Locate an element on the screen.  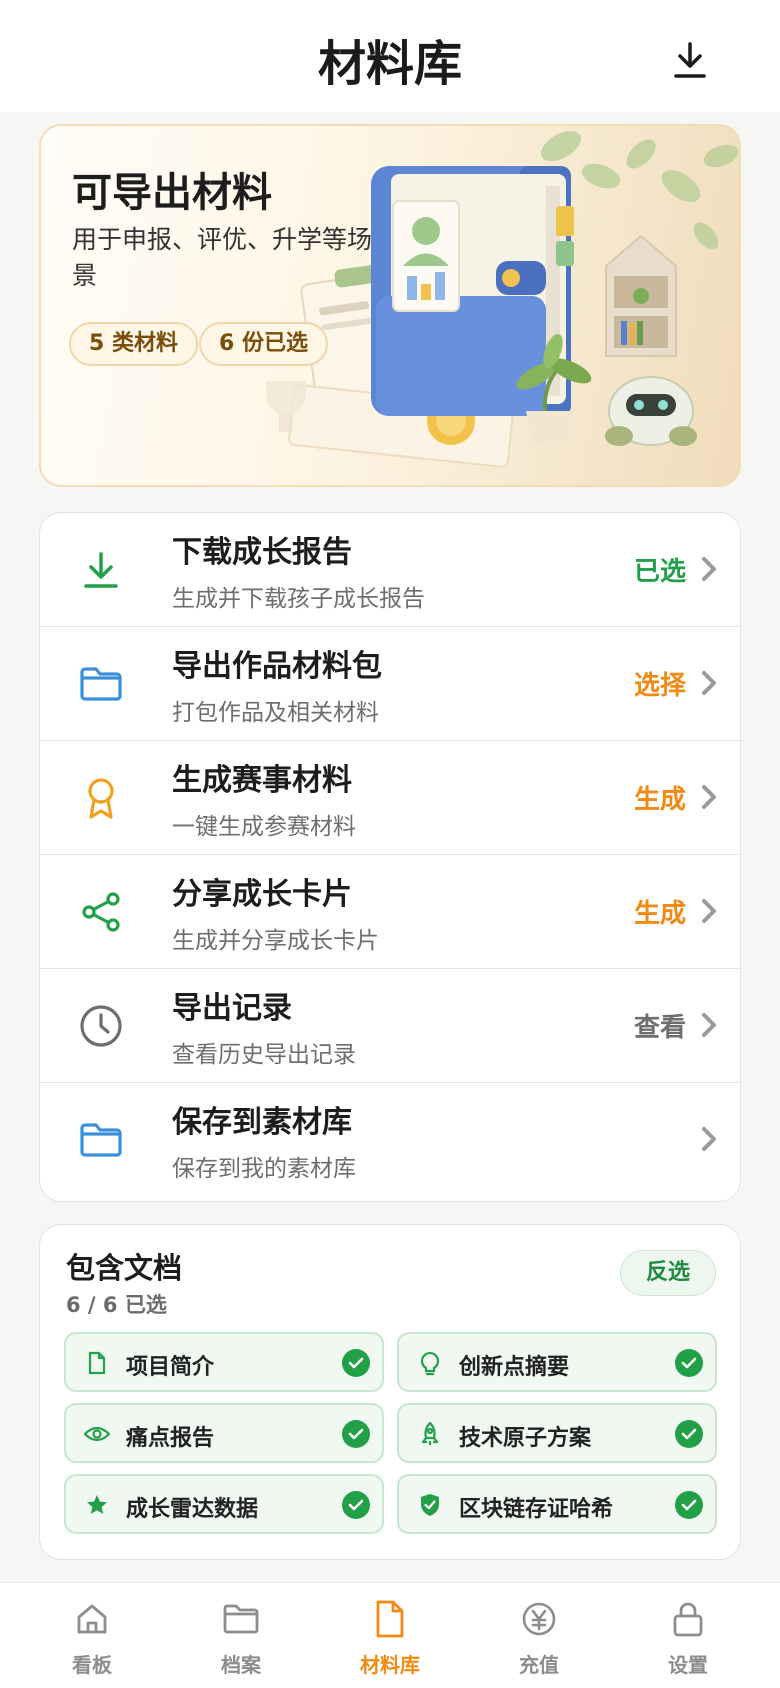
home-icon is located at coordinates (92, 1619).